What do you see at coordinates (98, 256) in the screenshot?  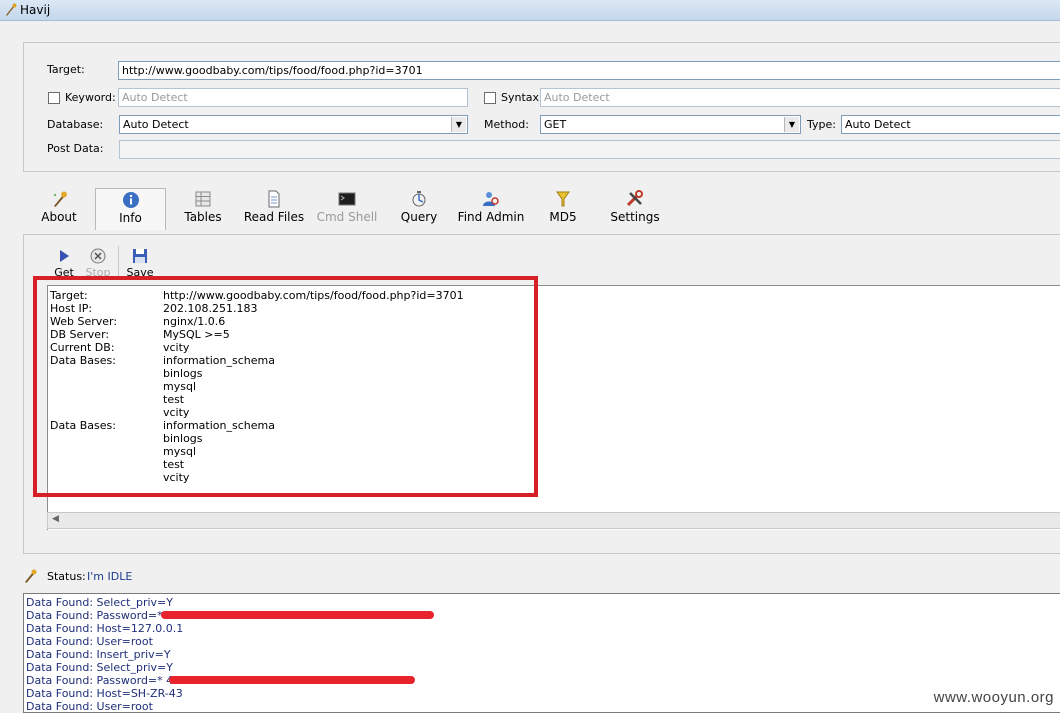 I see `stop-icon` at bounding box center [98, 256].